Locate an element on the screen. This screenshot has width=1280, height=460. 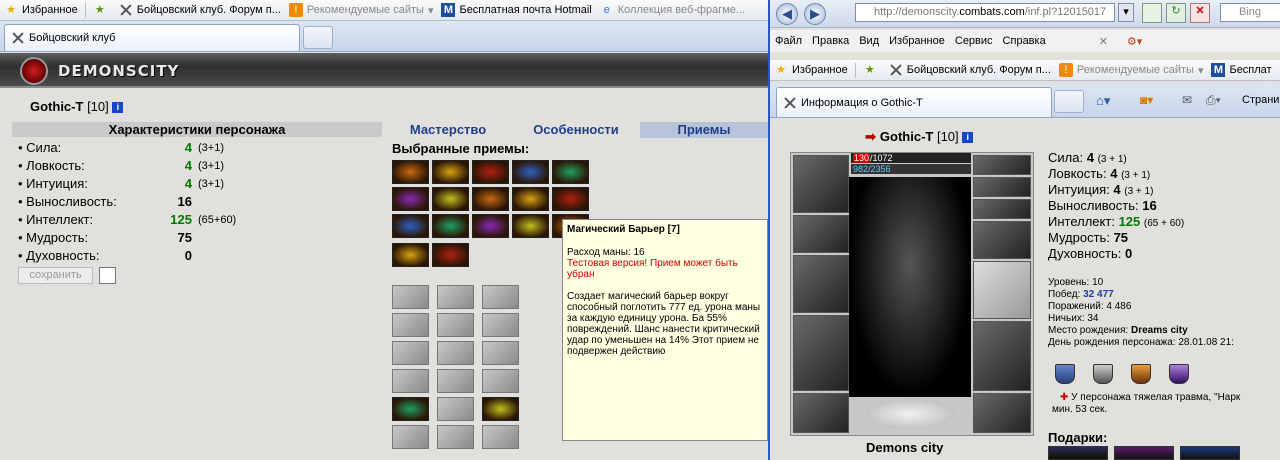
print-icon: ⎙▾ is located at coordinates (1213, 100).